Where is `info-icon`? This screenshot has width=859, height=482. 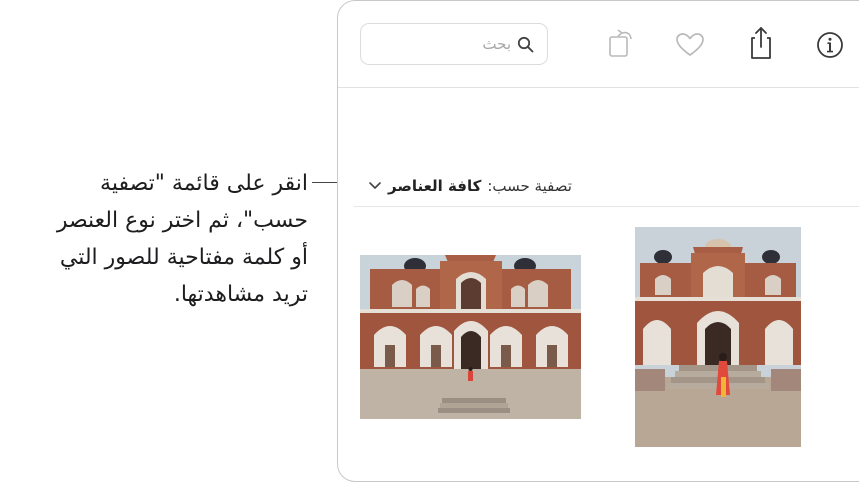
info-icon is located at coordinates (830, 45).